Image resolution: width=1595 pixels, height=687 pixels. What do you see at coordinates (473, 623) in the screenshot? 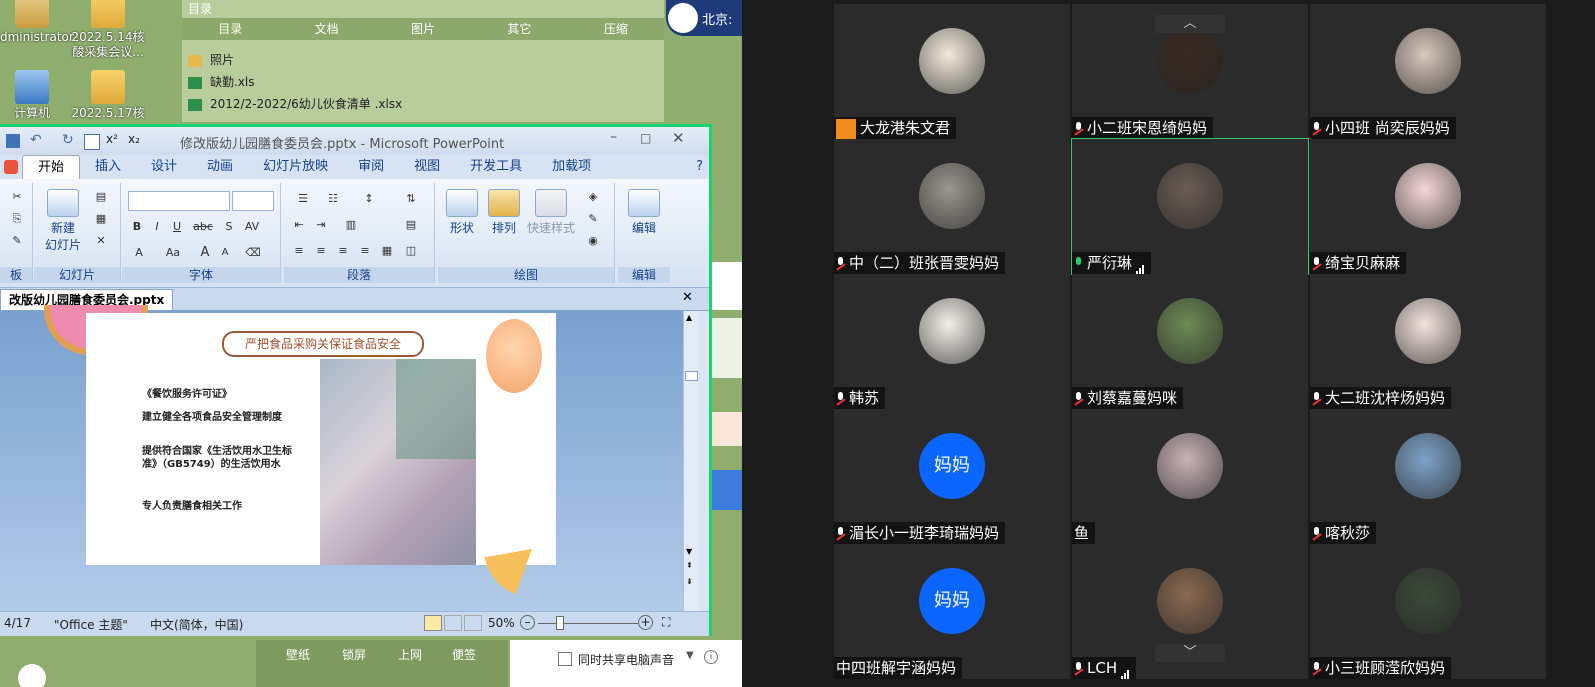
I see `slideshow-view-icon` at bounding box center [473, 623].